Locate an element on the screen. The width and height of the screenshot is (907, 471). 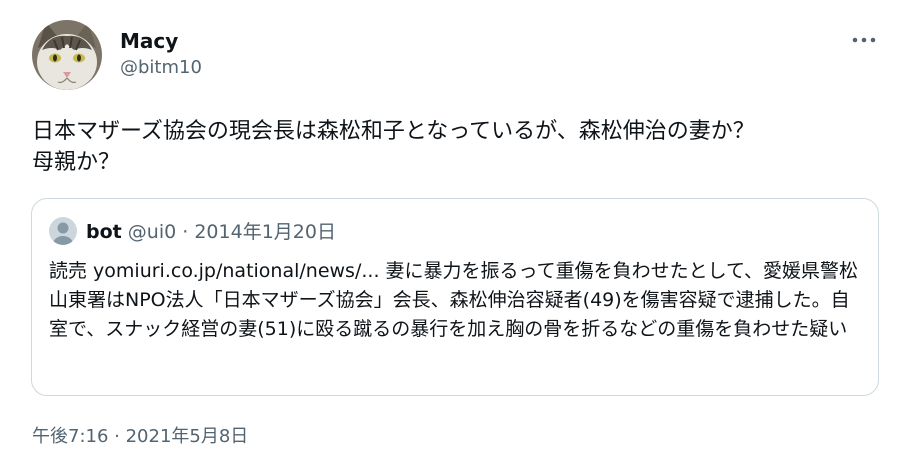
more-horizontal-icon is located at coordinates (864, 40).